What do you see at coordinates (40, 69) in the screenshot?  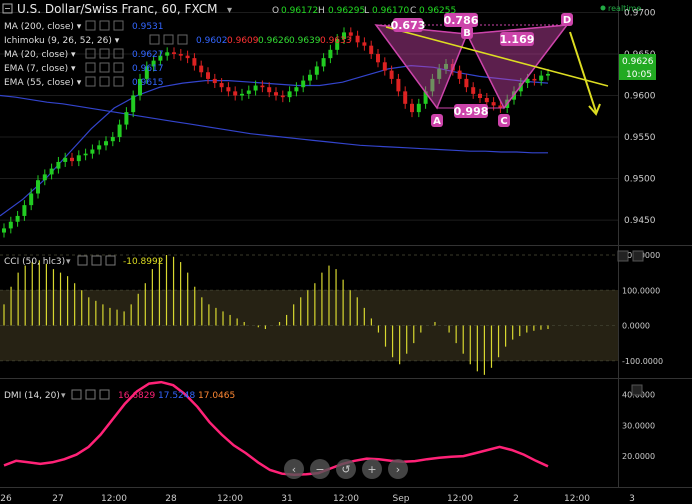 I see `indicator-label: EMA (7, close) ▾` at bounding box center [40, 69].